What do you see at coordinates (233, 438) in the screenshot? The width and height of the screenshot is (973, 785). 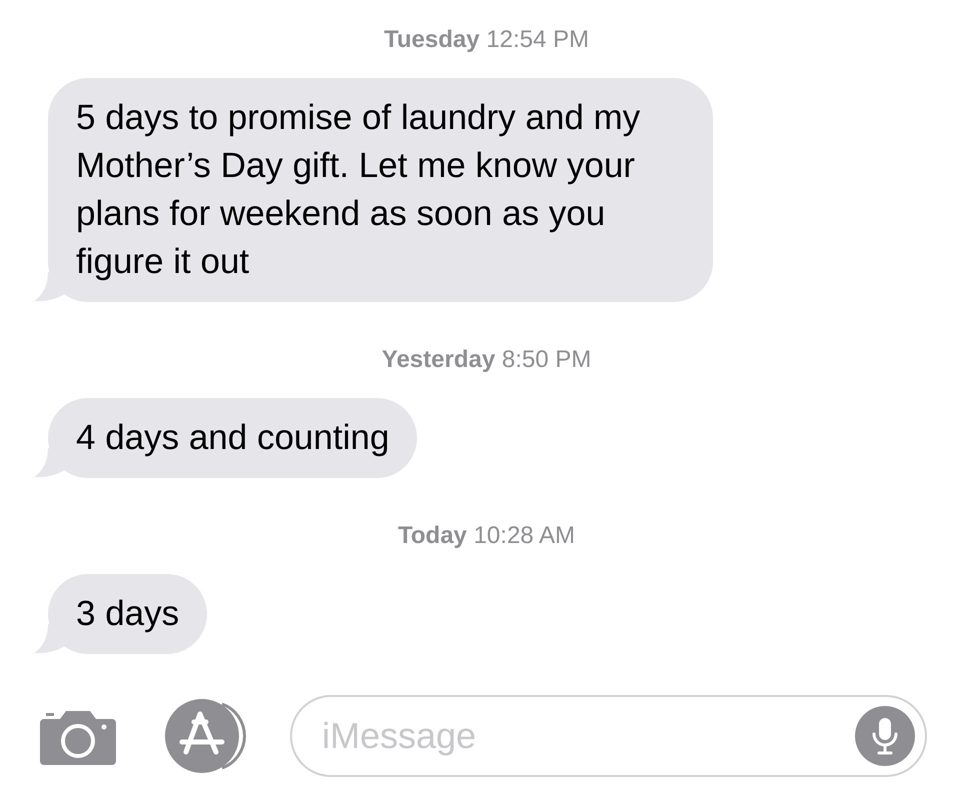 I see `message-bubble: 4 days and counting` at bounding box center [233, 438].